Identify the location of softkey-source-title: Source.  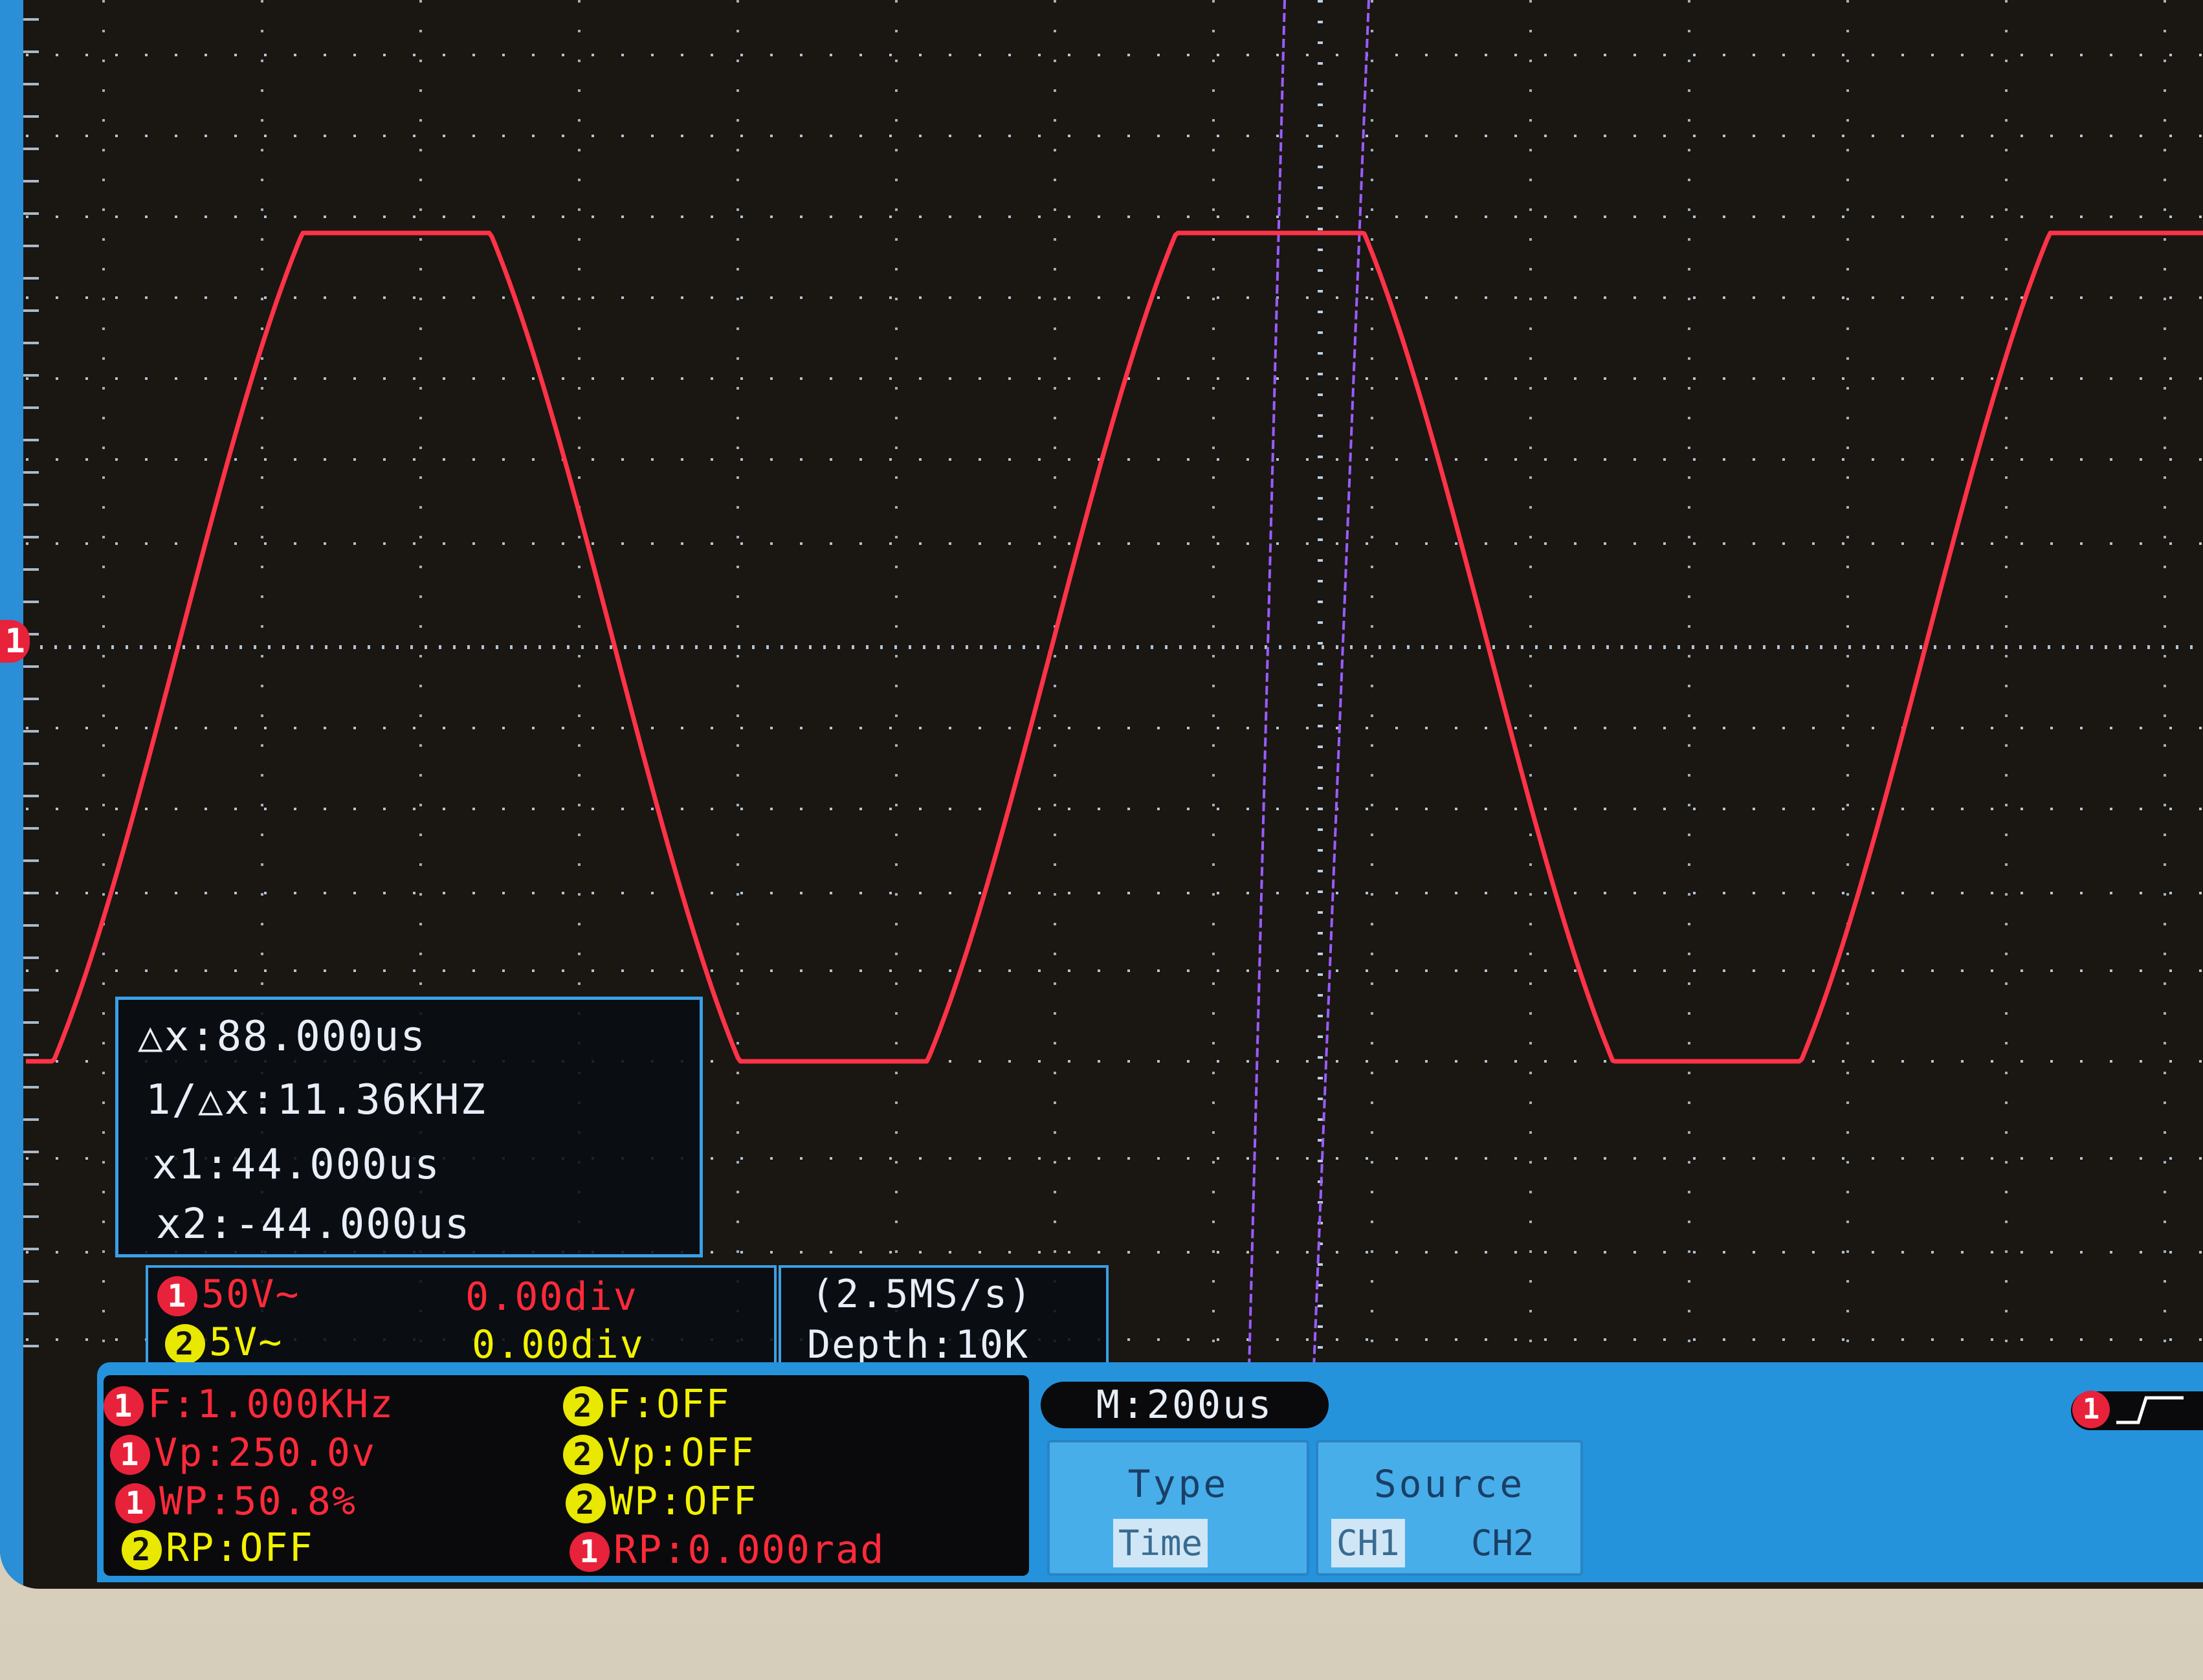
(1449, 1484).